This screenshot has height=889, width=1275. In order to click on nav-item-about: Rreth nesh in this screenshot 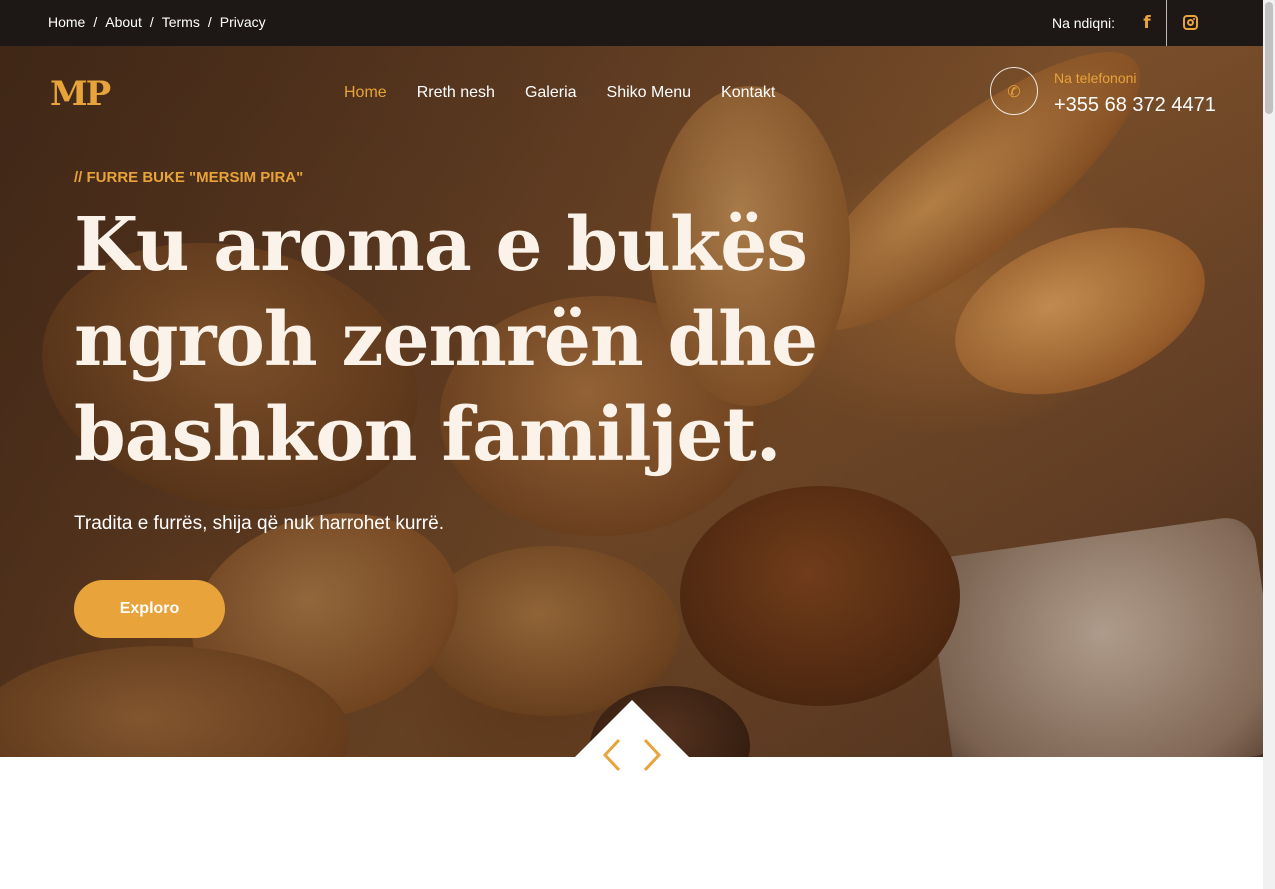, I will do `click(456, 93)`.